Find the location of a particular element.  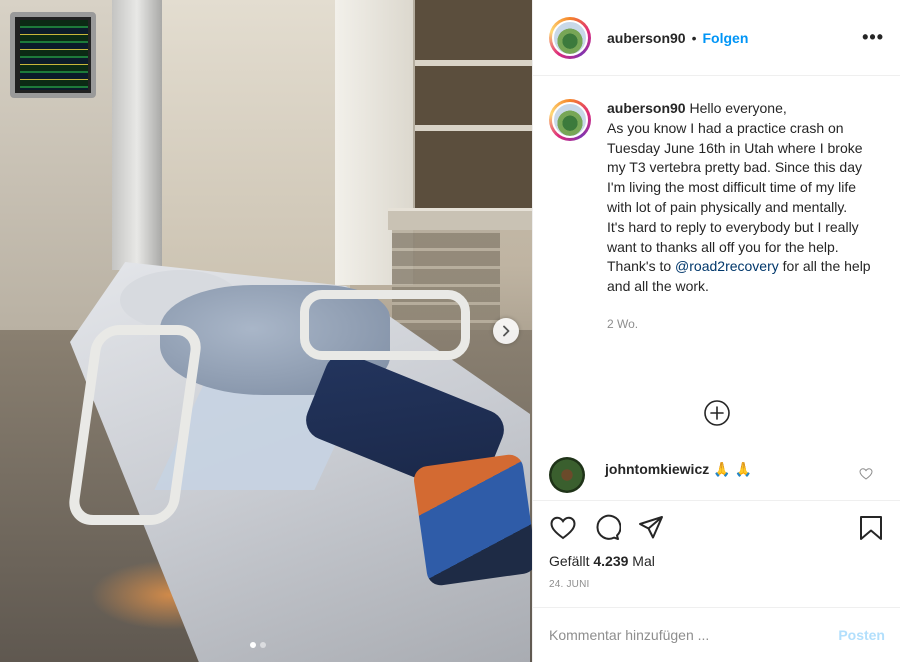

more-options-icon: ••• is located at coordinates (873, 37).